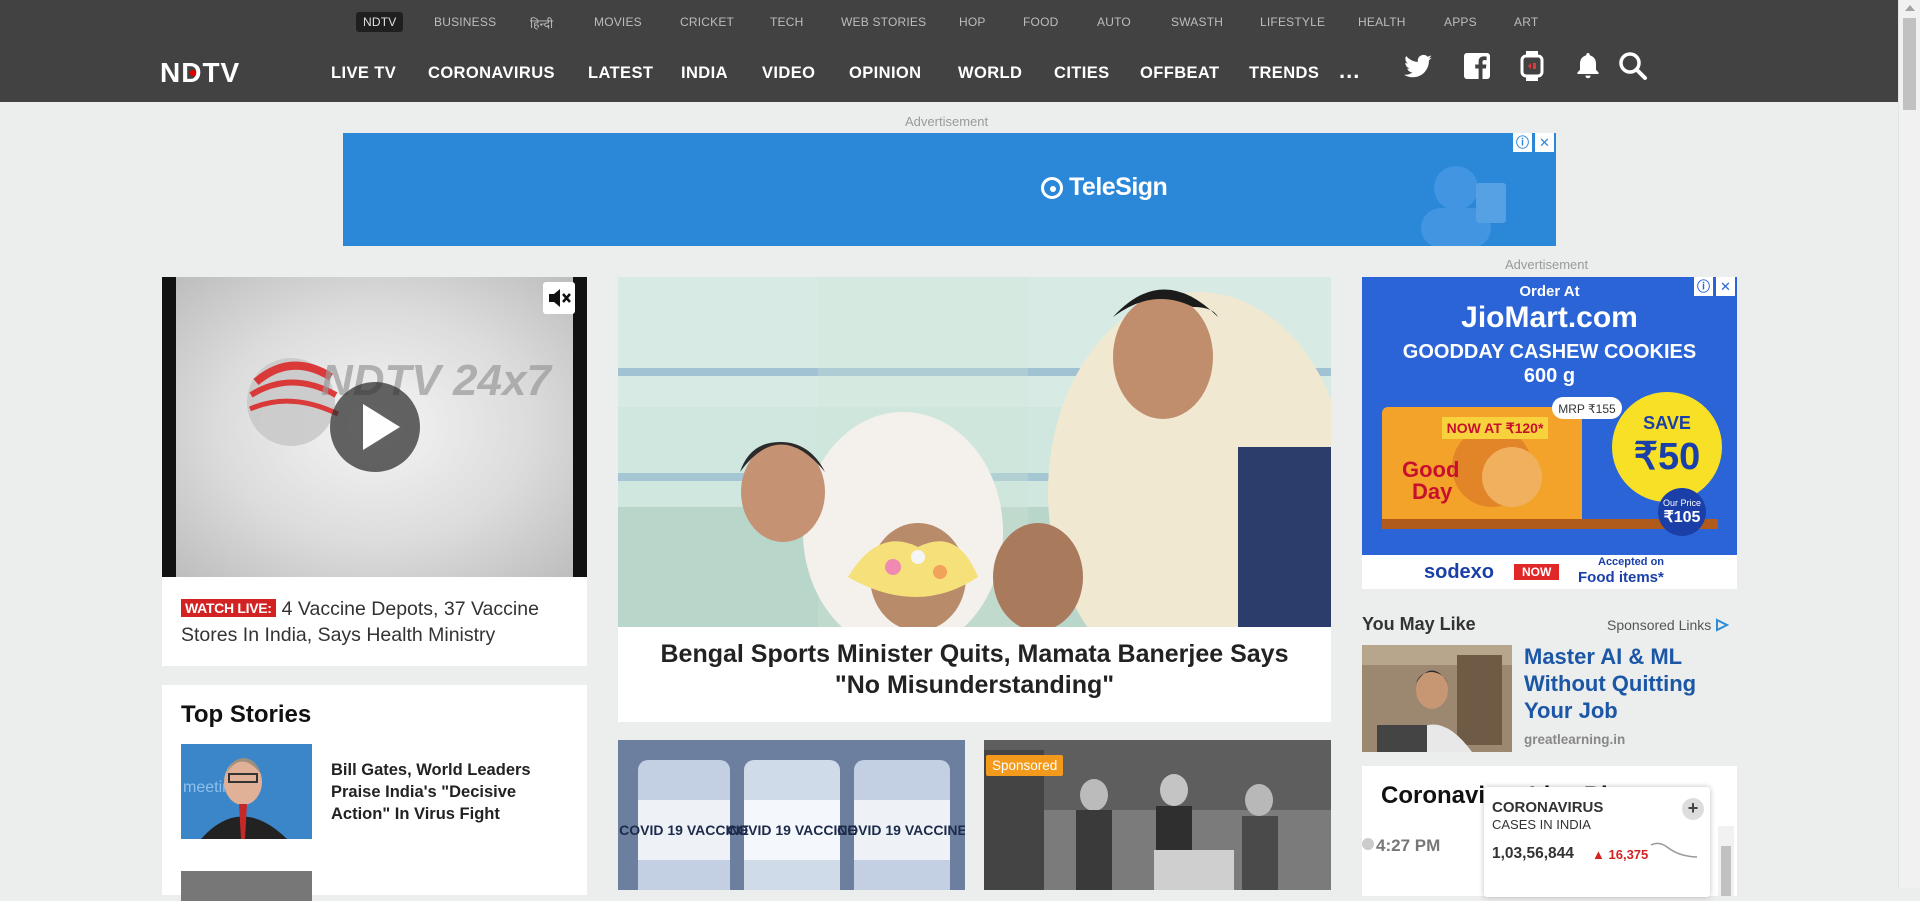  I want to click on jio-ad-footer: sodexo NOW Accepted on Food items*, so click(1549, 572).